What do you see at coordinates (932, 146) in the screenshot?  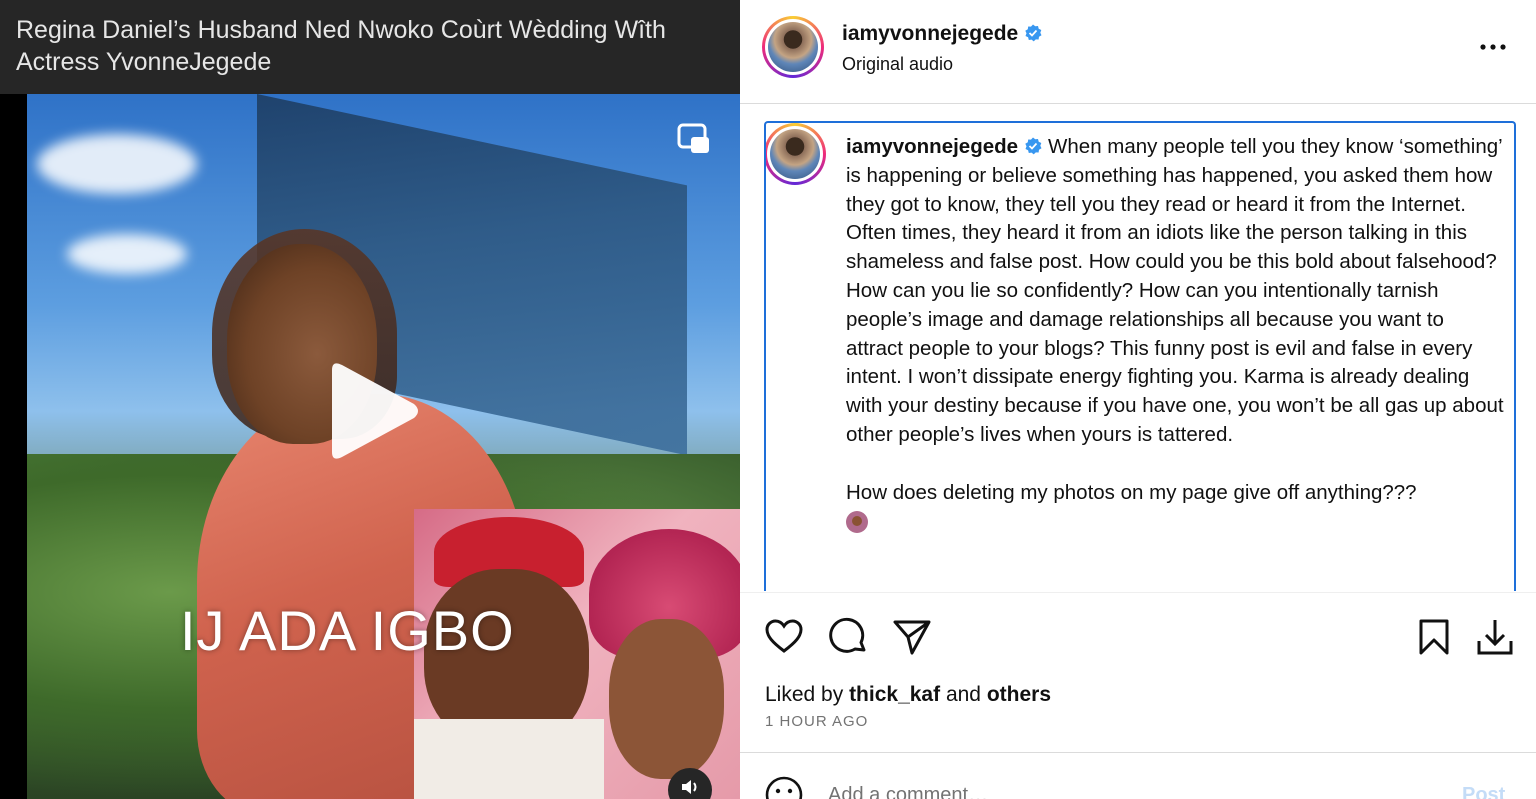 I see `caption-username: iamyvonnejegede` at bounding box center [932, 146].